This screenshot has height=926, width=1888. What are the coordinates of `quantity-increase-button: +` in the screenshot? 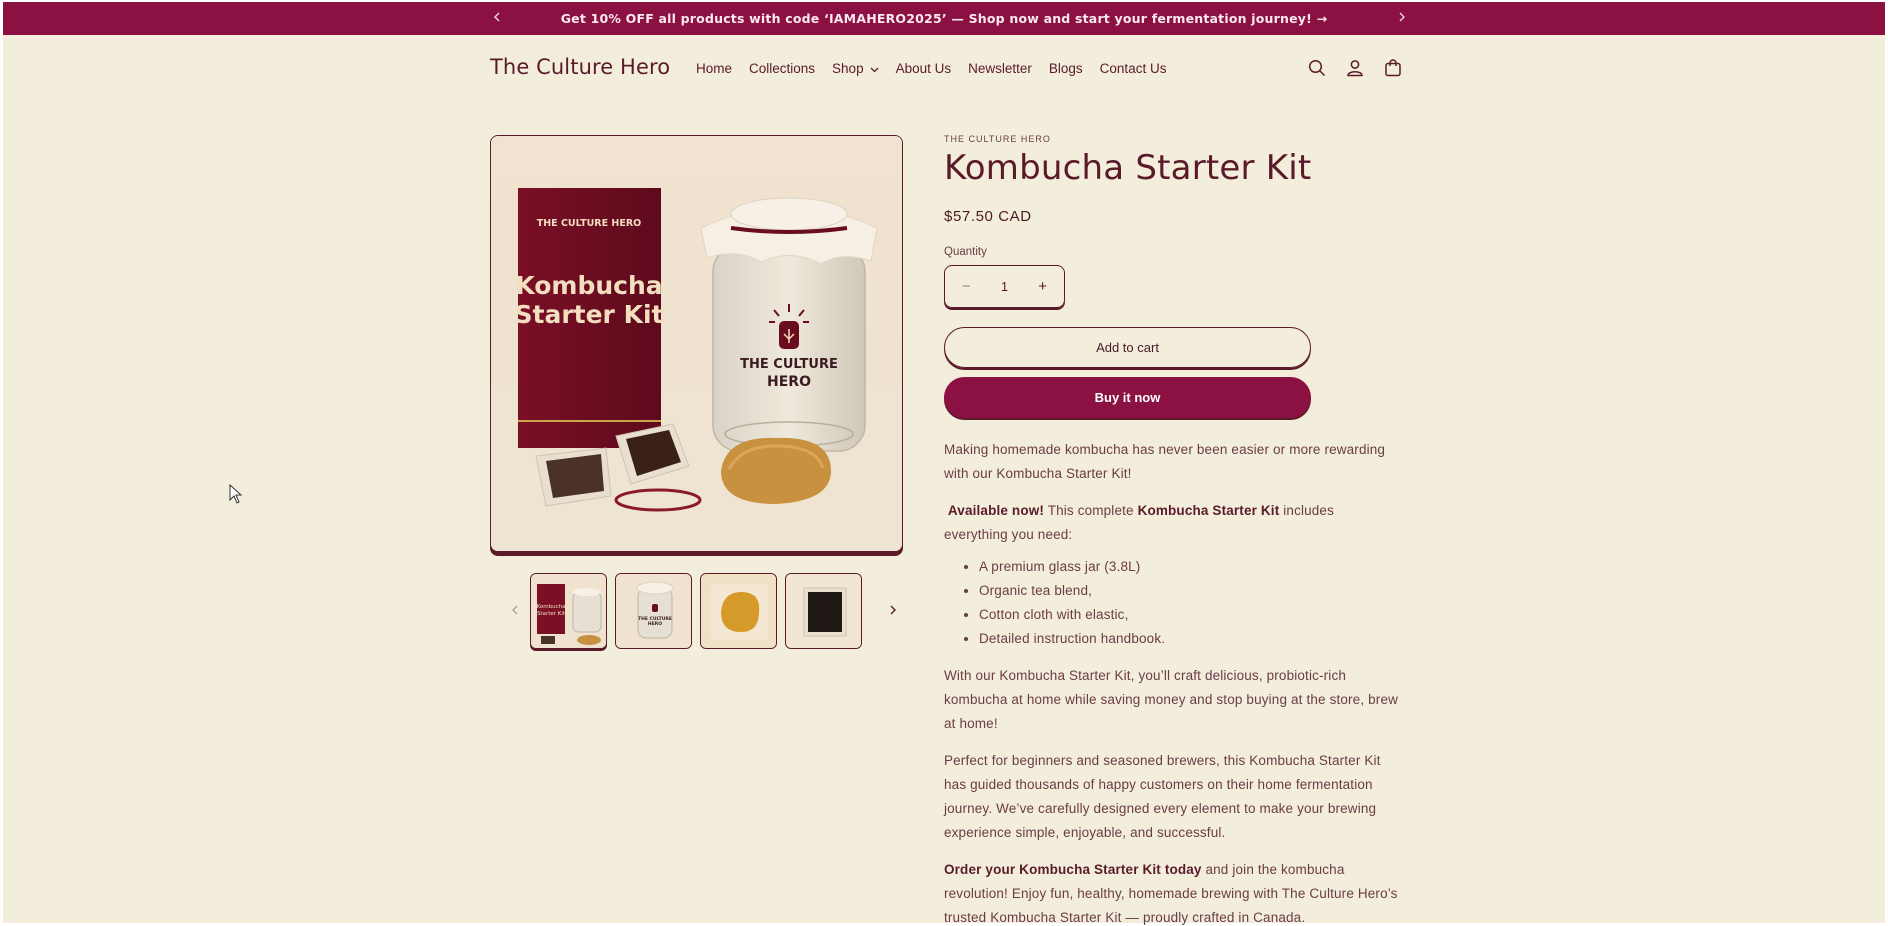 It's located at (1042, 286).